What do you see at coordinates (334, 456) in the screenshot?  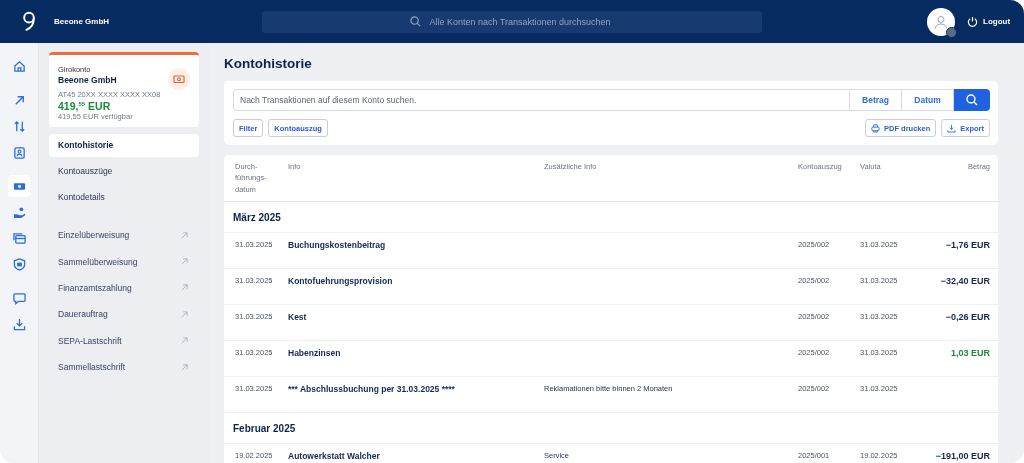 I see `table-cell-text: Autowerkstatt Walcher` at bounding box center [334, 456].